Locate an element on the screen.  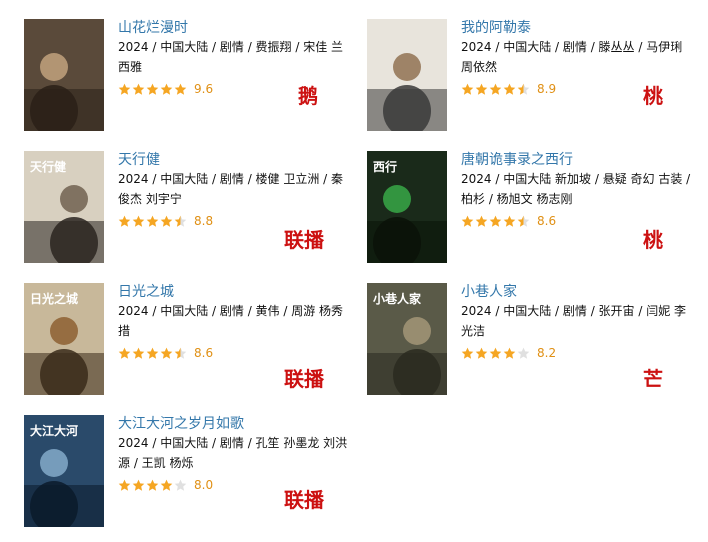
rating: 8.0 is located at coordinates (165, 485).